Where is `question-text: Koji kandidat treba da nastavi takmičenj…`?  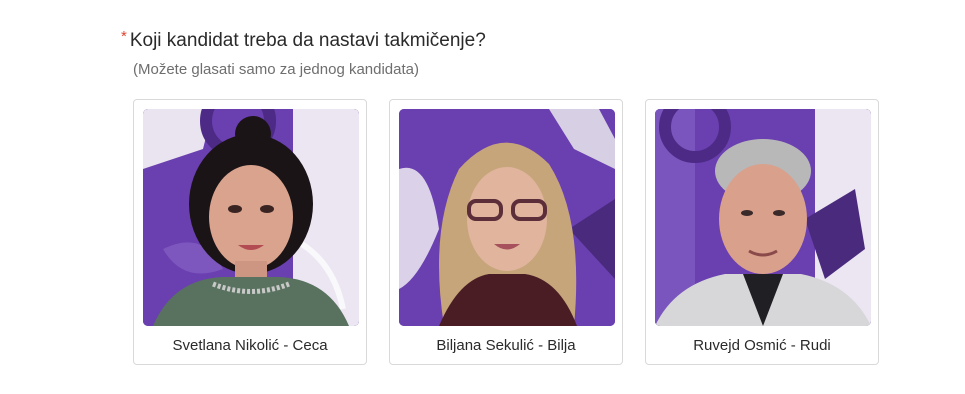
question-text: Koji kandidat treba da nastavi takmičenj… is located at coordinates (307, 40).